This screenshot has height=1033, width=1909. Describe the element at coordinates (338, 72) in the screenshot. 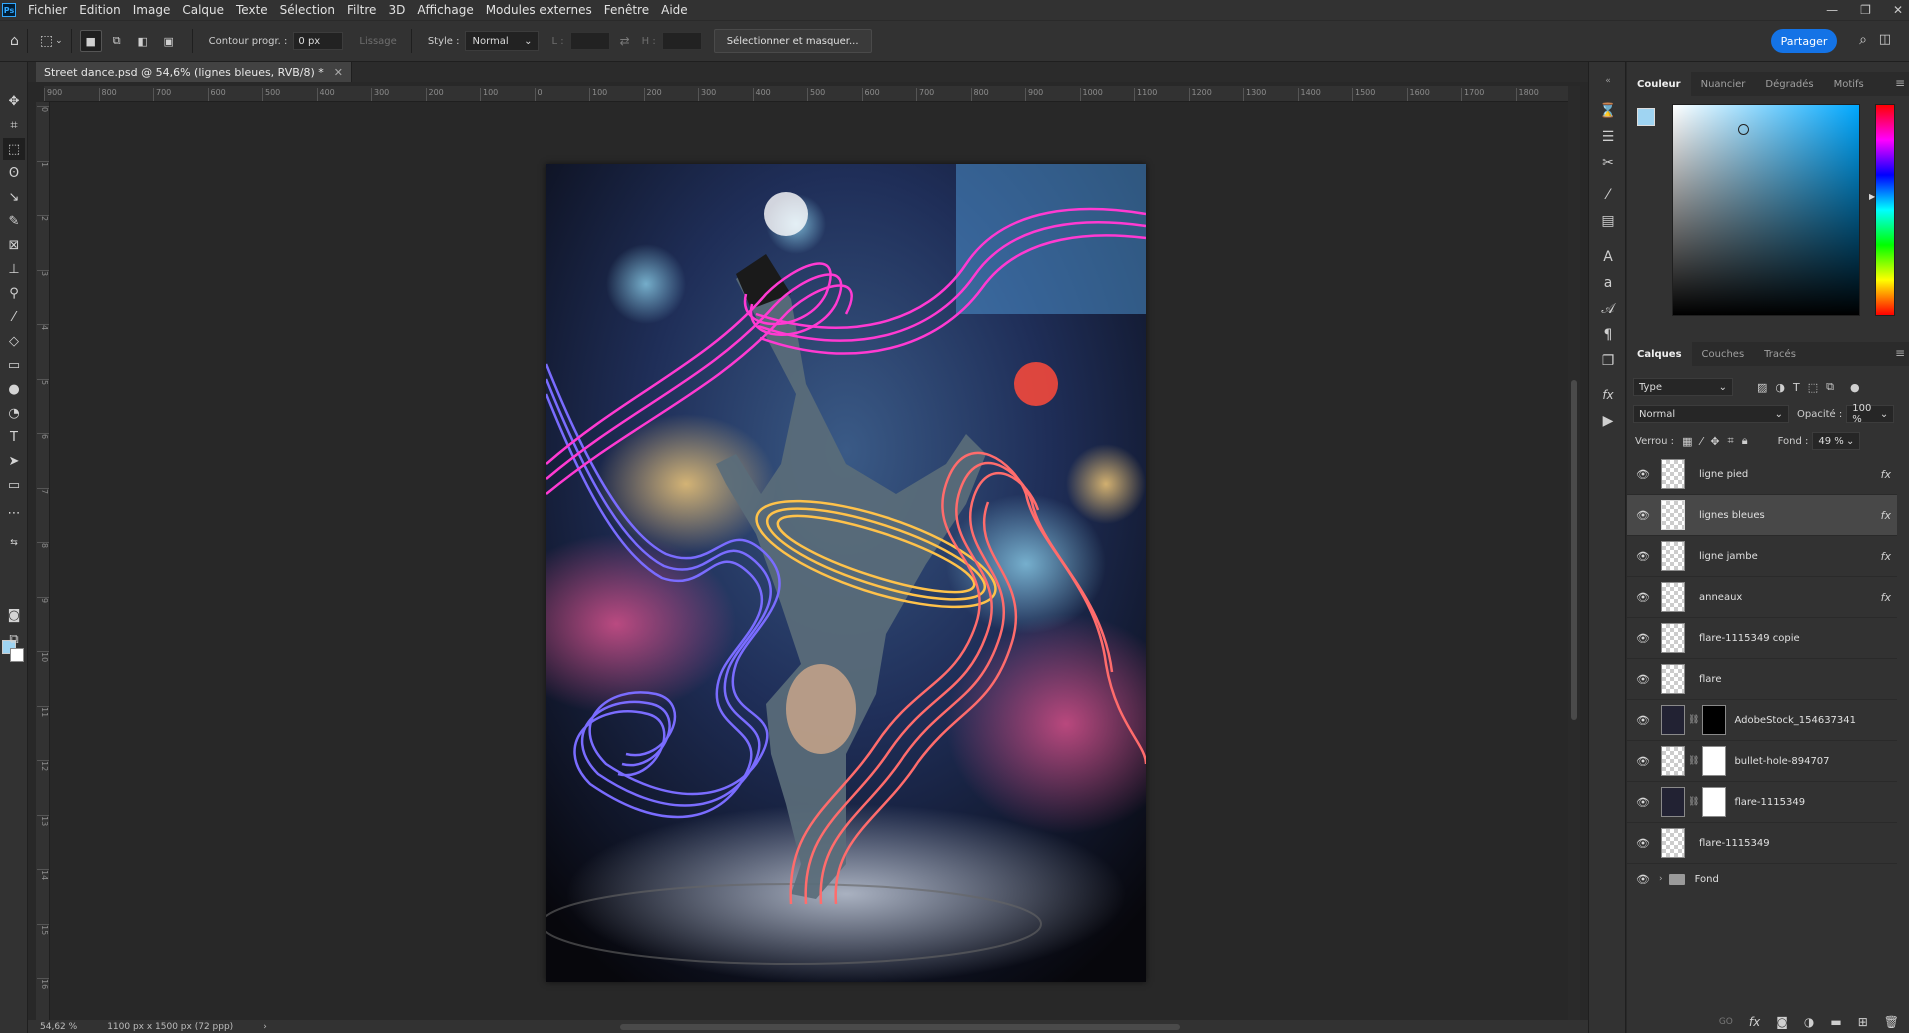

I see `close-tab-icon: ✕` at that location.